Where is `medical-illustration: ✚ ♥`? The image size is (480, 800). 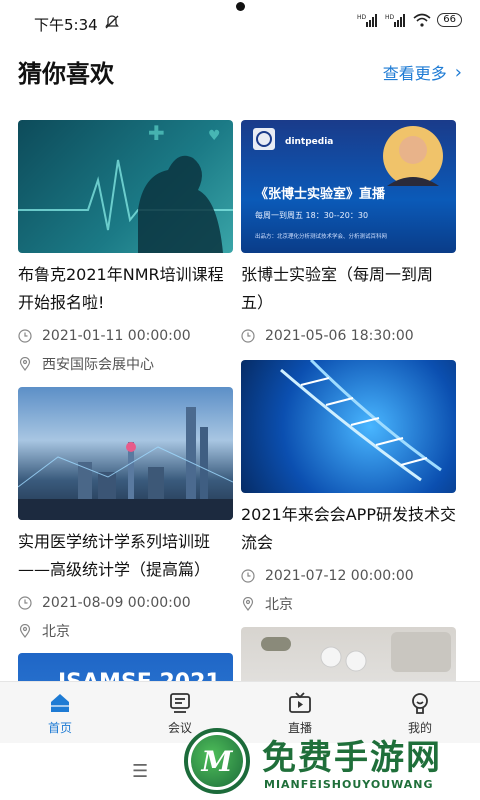
medical-illustration: ✚ ♥ is located at coordinates (125, 187).